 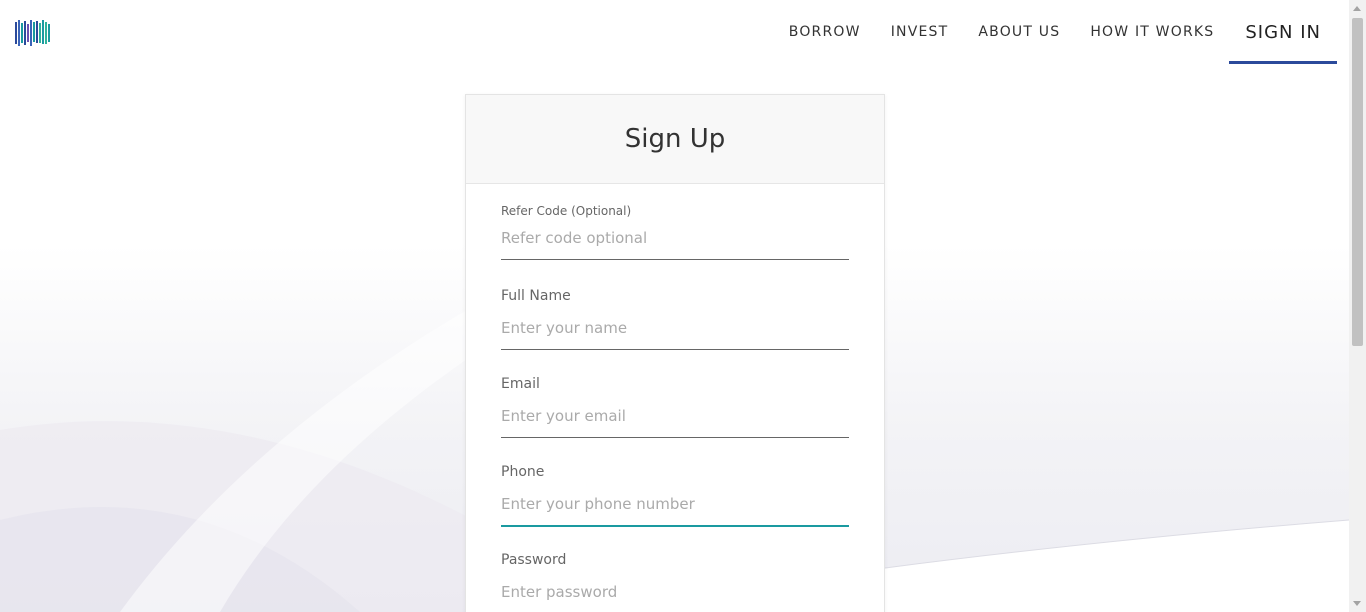 What do you see at coordinates (534, 560) in the screenshot?
I see `password-label: Password` at bounding box center [534, 560].